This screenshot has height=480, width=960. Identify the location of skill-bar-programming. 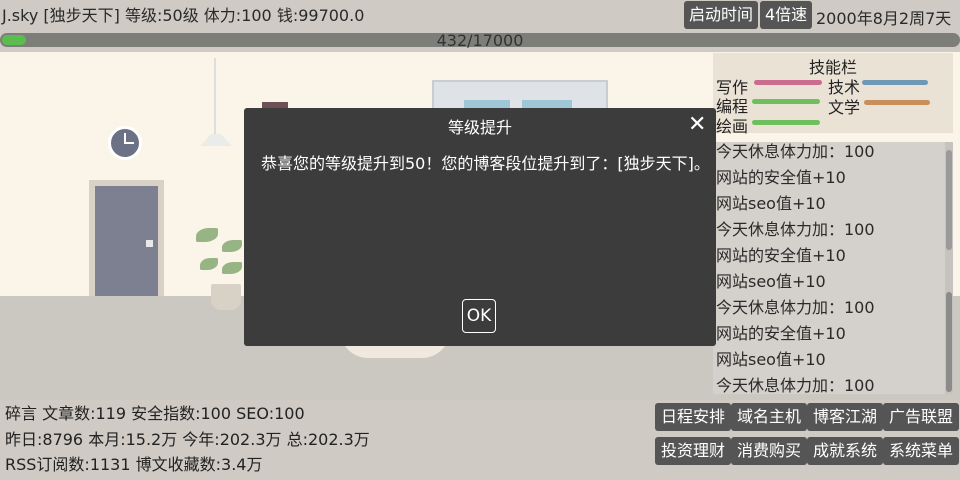
(786, 101).